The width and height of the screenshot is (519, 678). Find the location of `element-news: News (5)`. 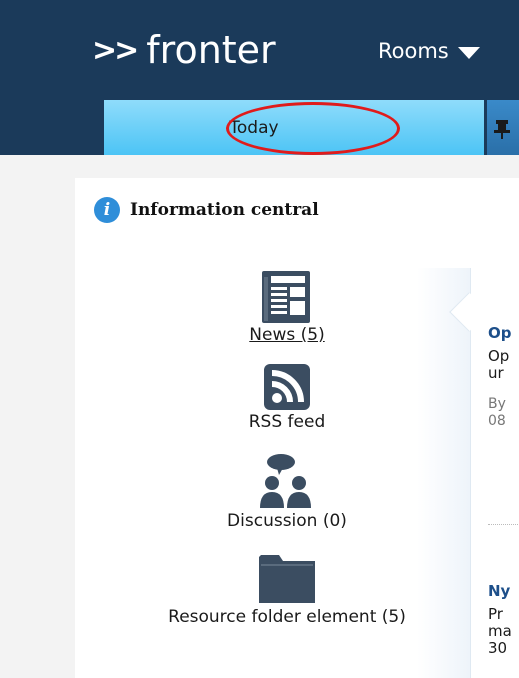

element-news: News (5) is located at coordinates (287, 308).